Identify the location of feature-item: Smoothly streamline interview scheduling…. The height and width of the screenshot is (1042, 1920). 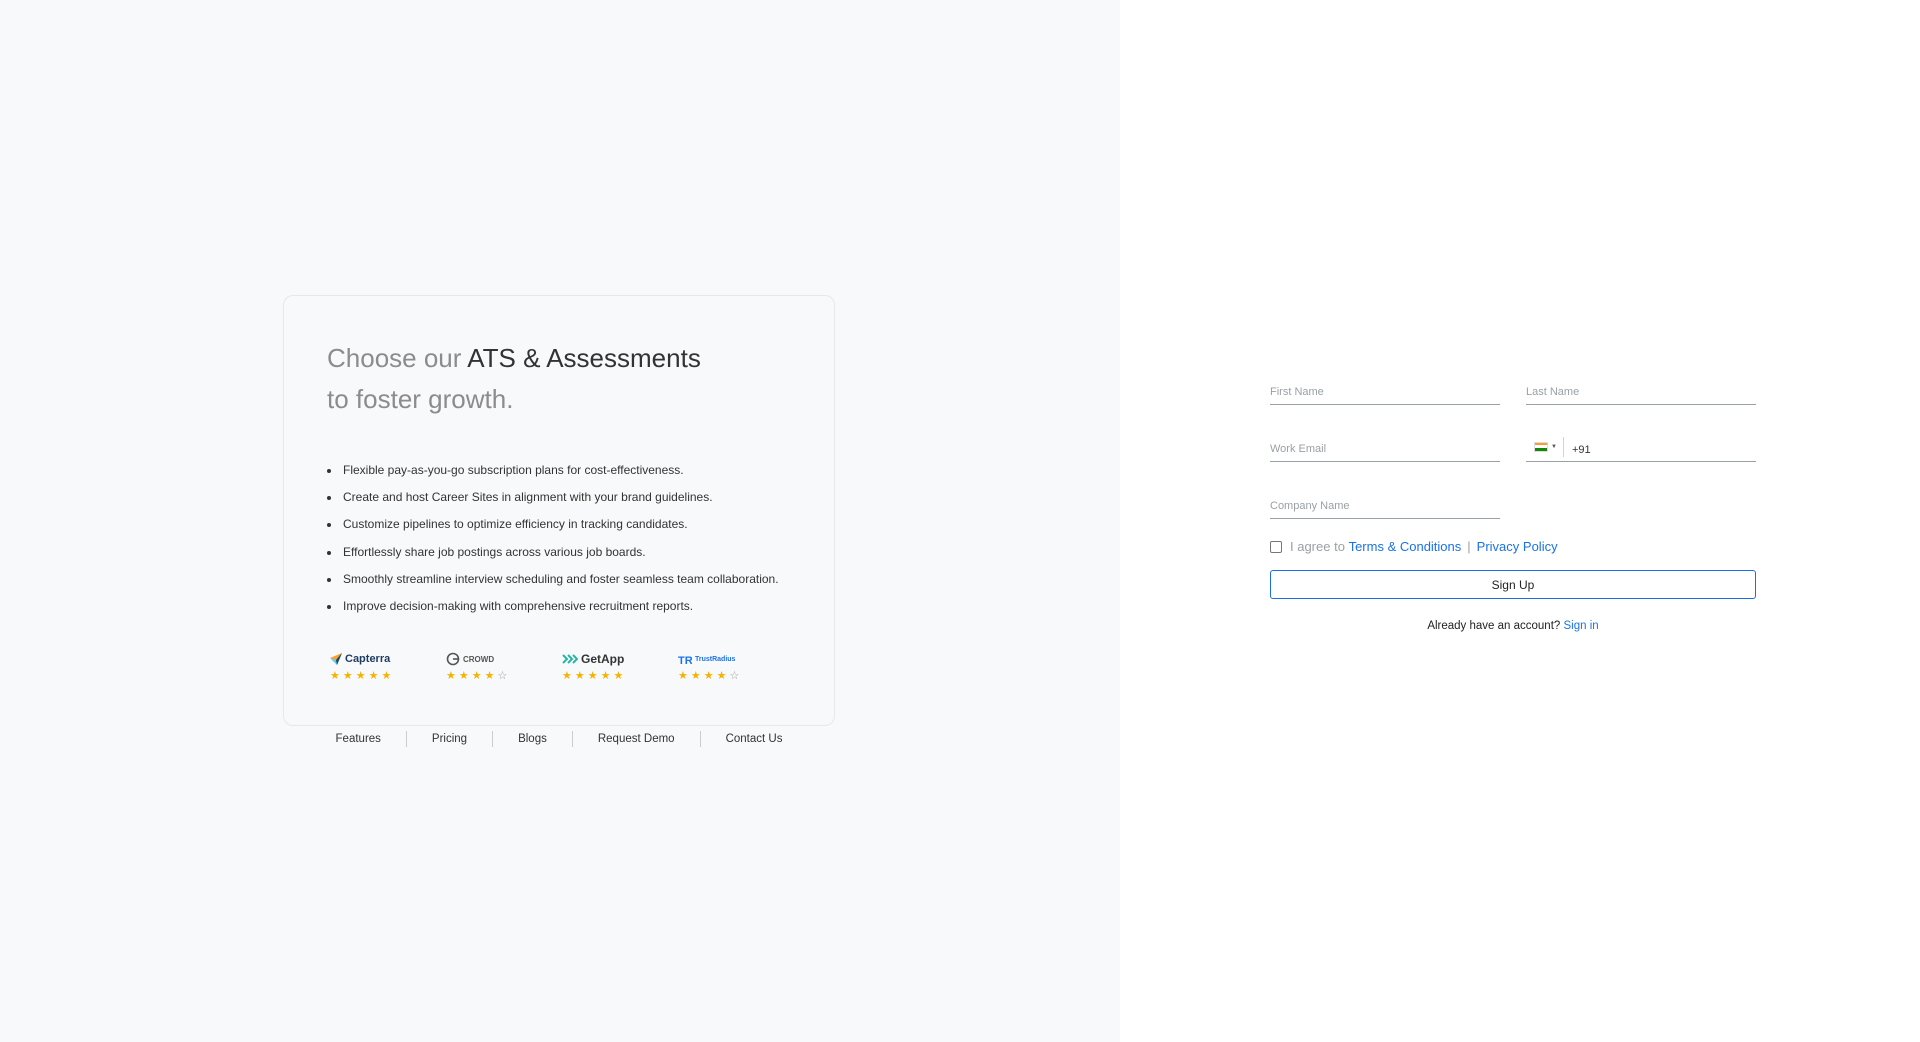
(553, 579).